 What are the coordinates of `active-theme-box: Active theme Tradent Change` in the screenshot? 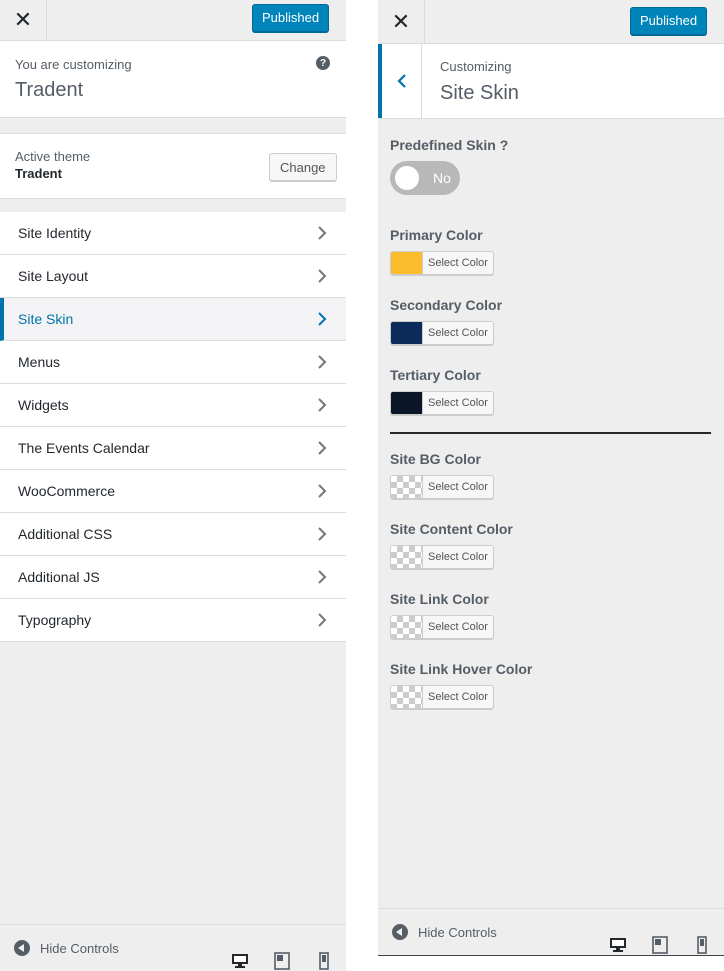 It's located at (173, 166).